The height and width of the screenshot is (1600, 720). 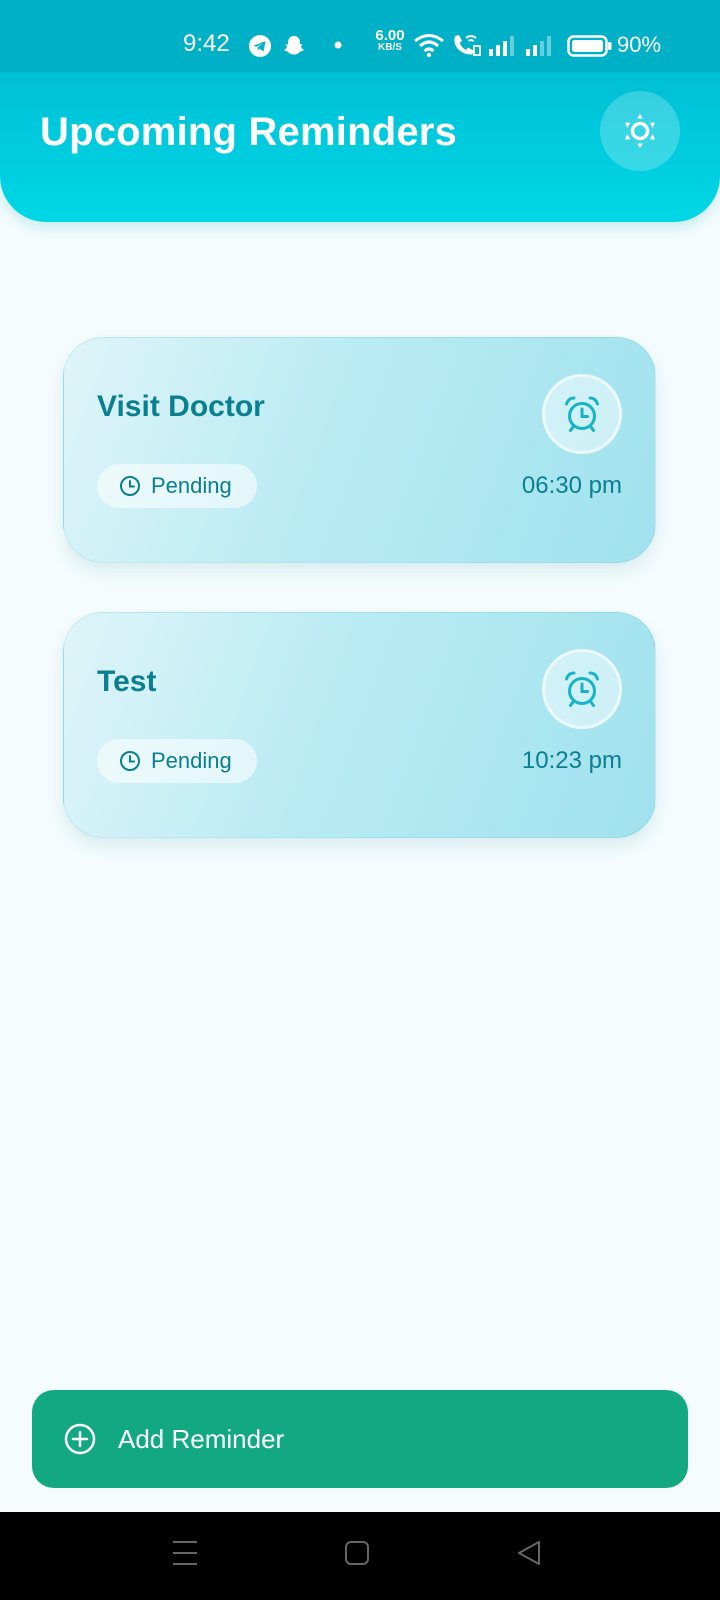 I want to click on reminder-card: Visit Doctor Pending 06:30 pm, so click(x=359, y=450).